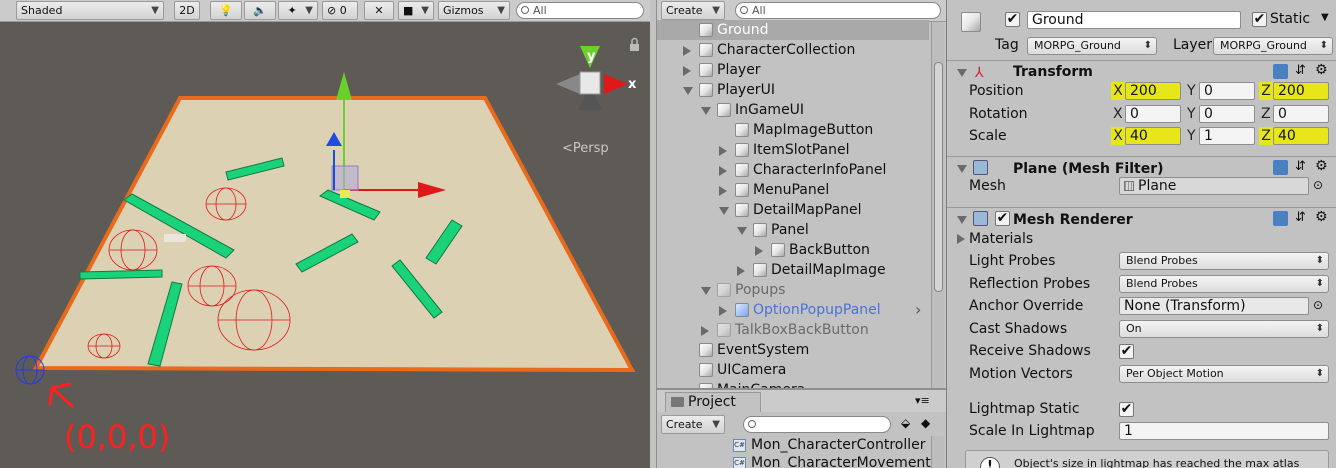 The height and width of the screenshot is (468, 1336). What do you see at coordinates (793, 150) in the screenshot?
I see `hierarchy-item: ItemSlotPanel` at bounding box center [793, 150].